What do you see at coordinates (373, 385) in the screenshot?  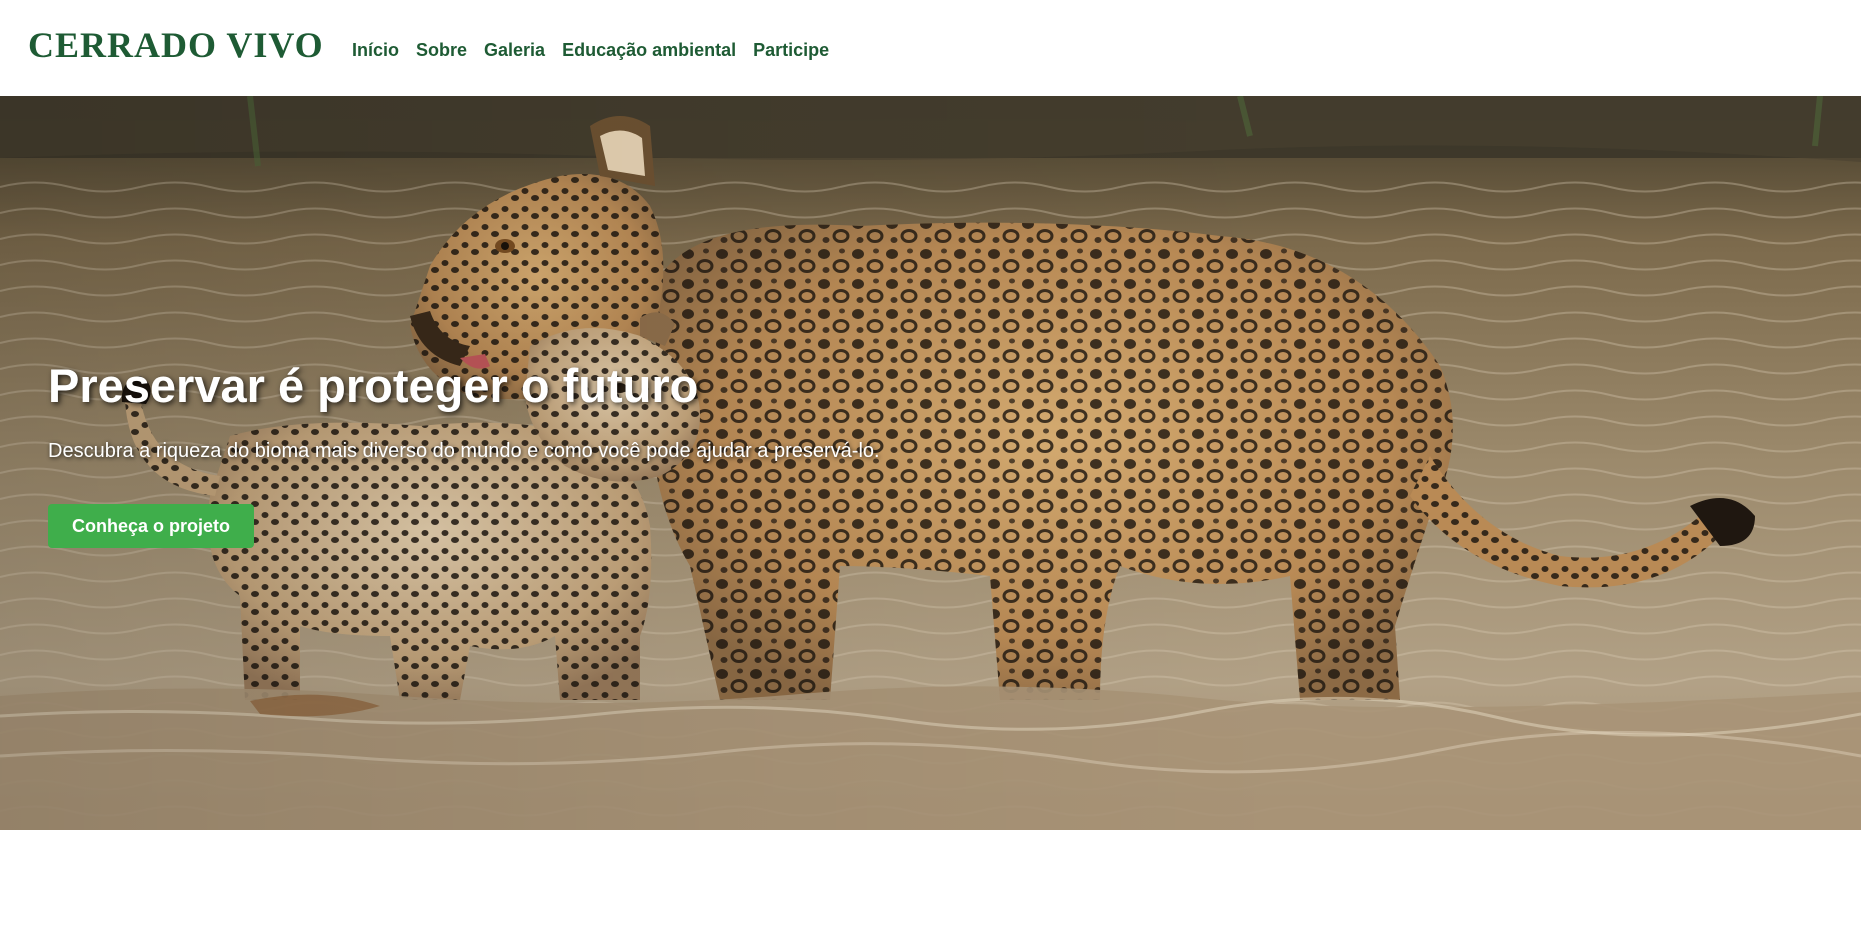 I see `hero-title: Preservar é proteger o futuro` at bounding box center [373, 385].